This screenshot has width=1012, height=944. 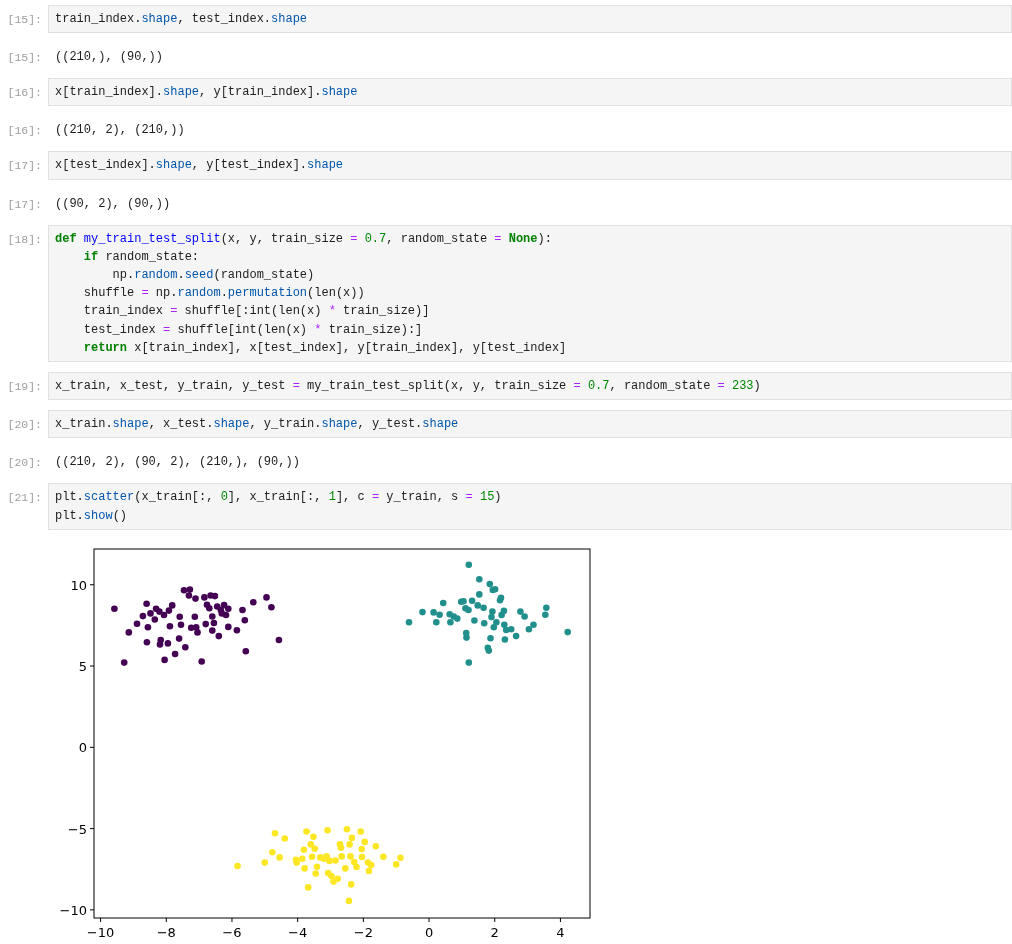 I want to click on code-line: train_index = shuffle[:int(len(x) * train_size)], so click(x=256, y=312).